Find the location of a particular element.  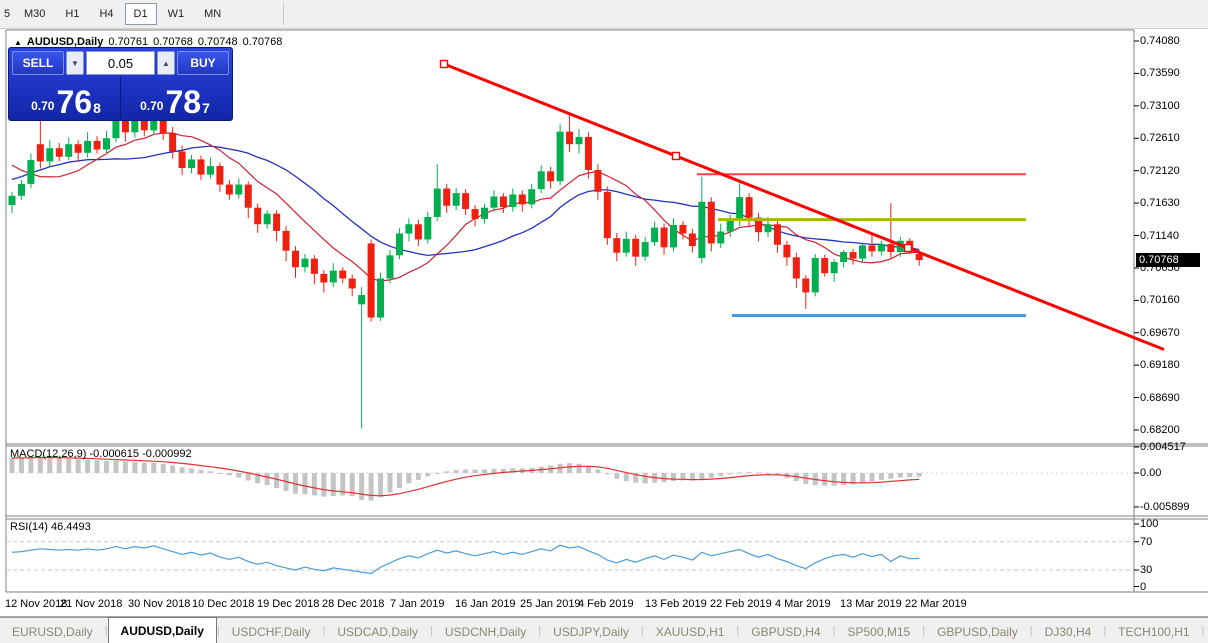

one-click-trading-panel: SELL ▼ 0.05 ▲ BUY 0.70 76 8 0.70 78 7 is located at coordinates (120, 84).